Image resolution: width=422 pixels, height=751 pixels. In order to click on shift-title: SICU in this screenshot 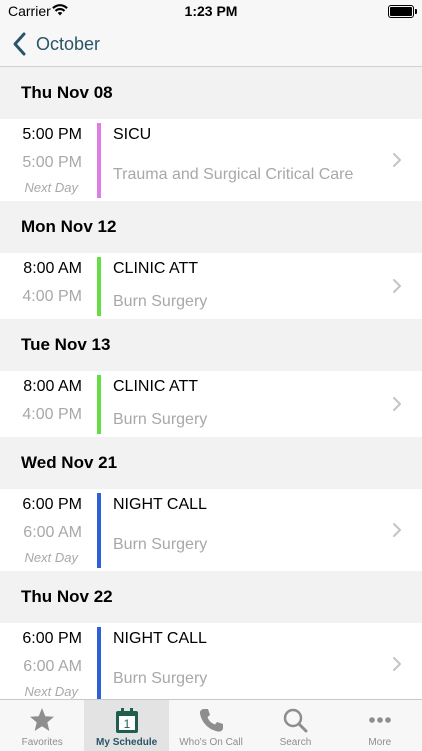, I will do `click(132, 134)`.